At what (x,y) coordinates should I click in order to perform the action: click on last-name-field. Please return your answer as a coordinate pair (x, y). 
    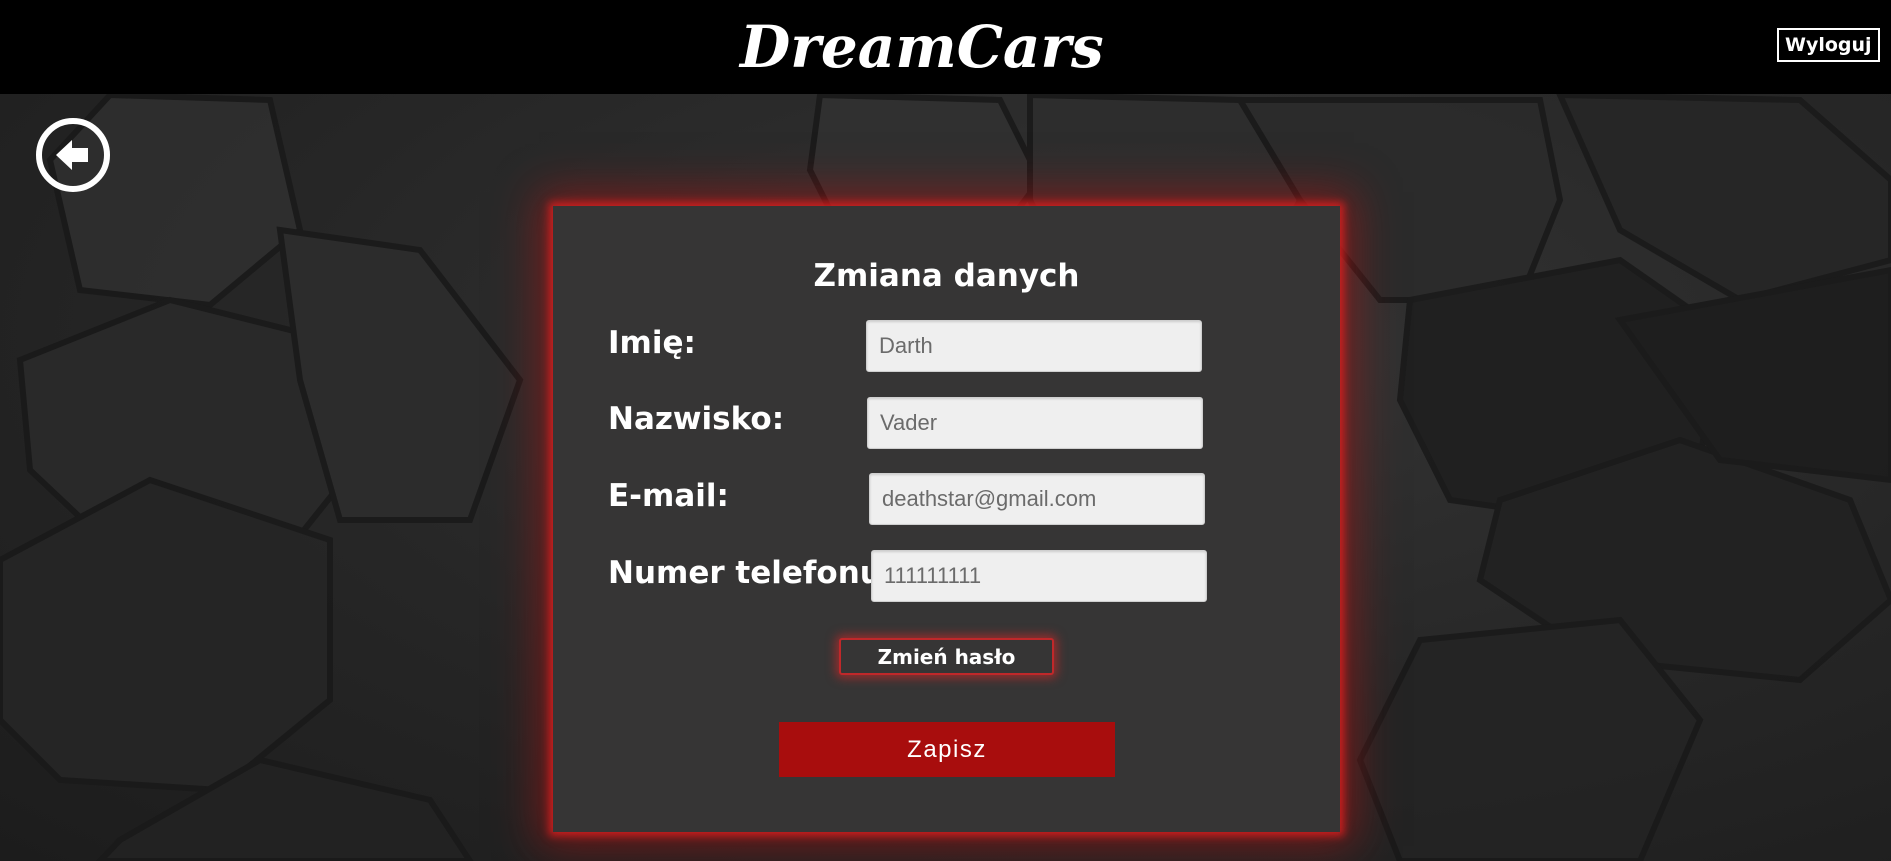
    Looking at the image, I should click on (1035, 423).